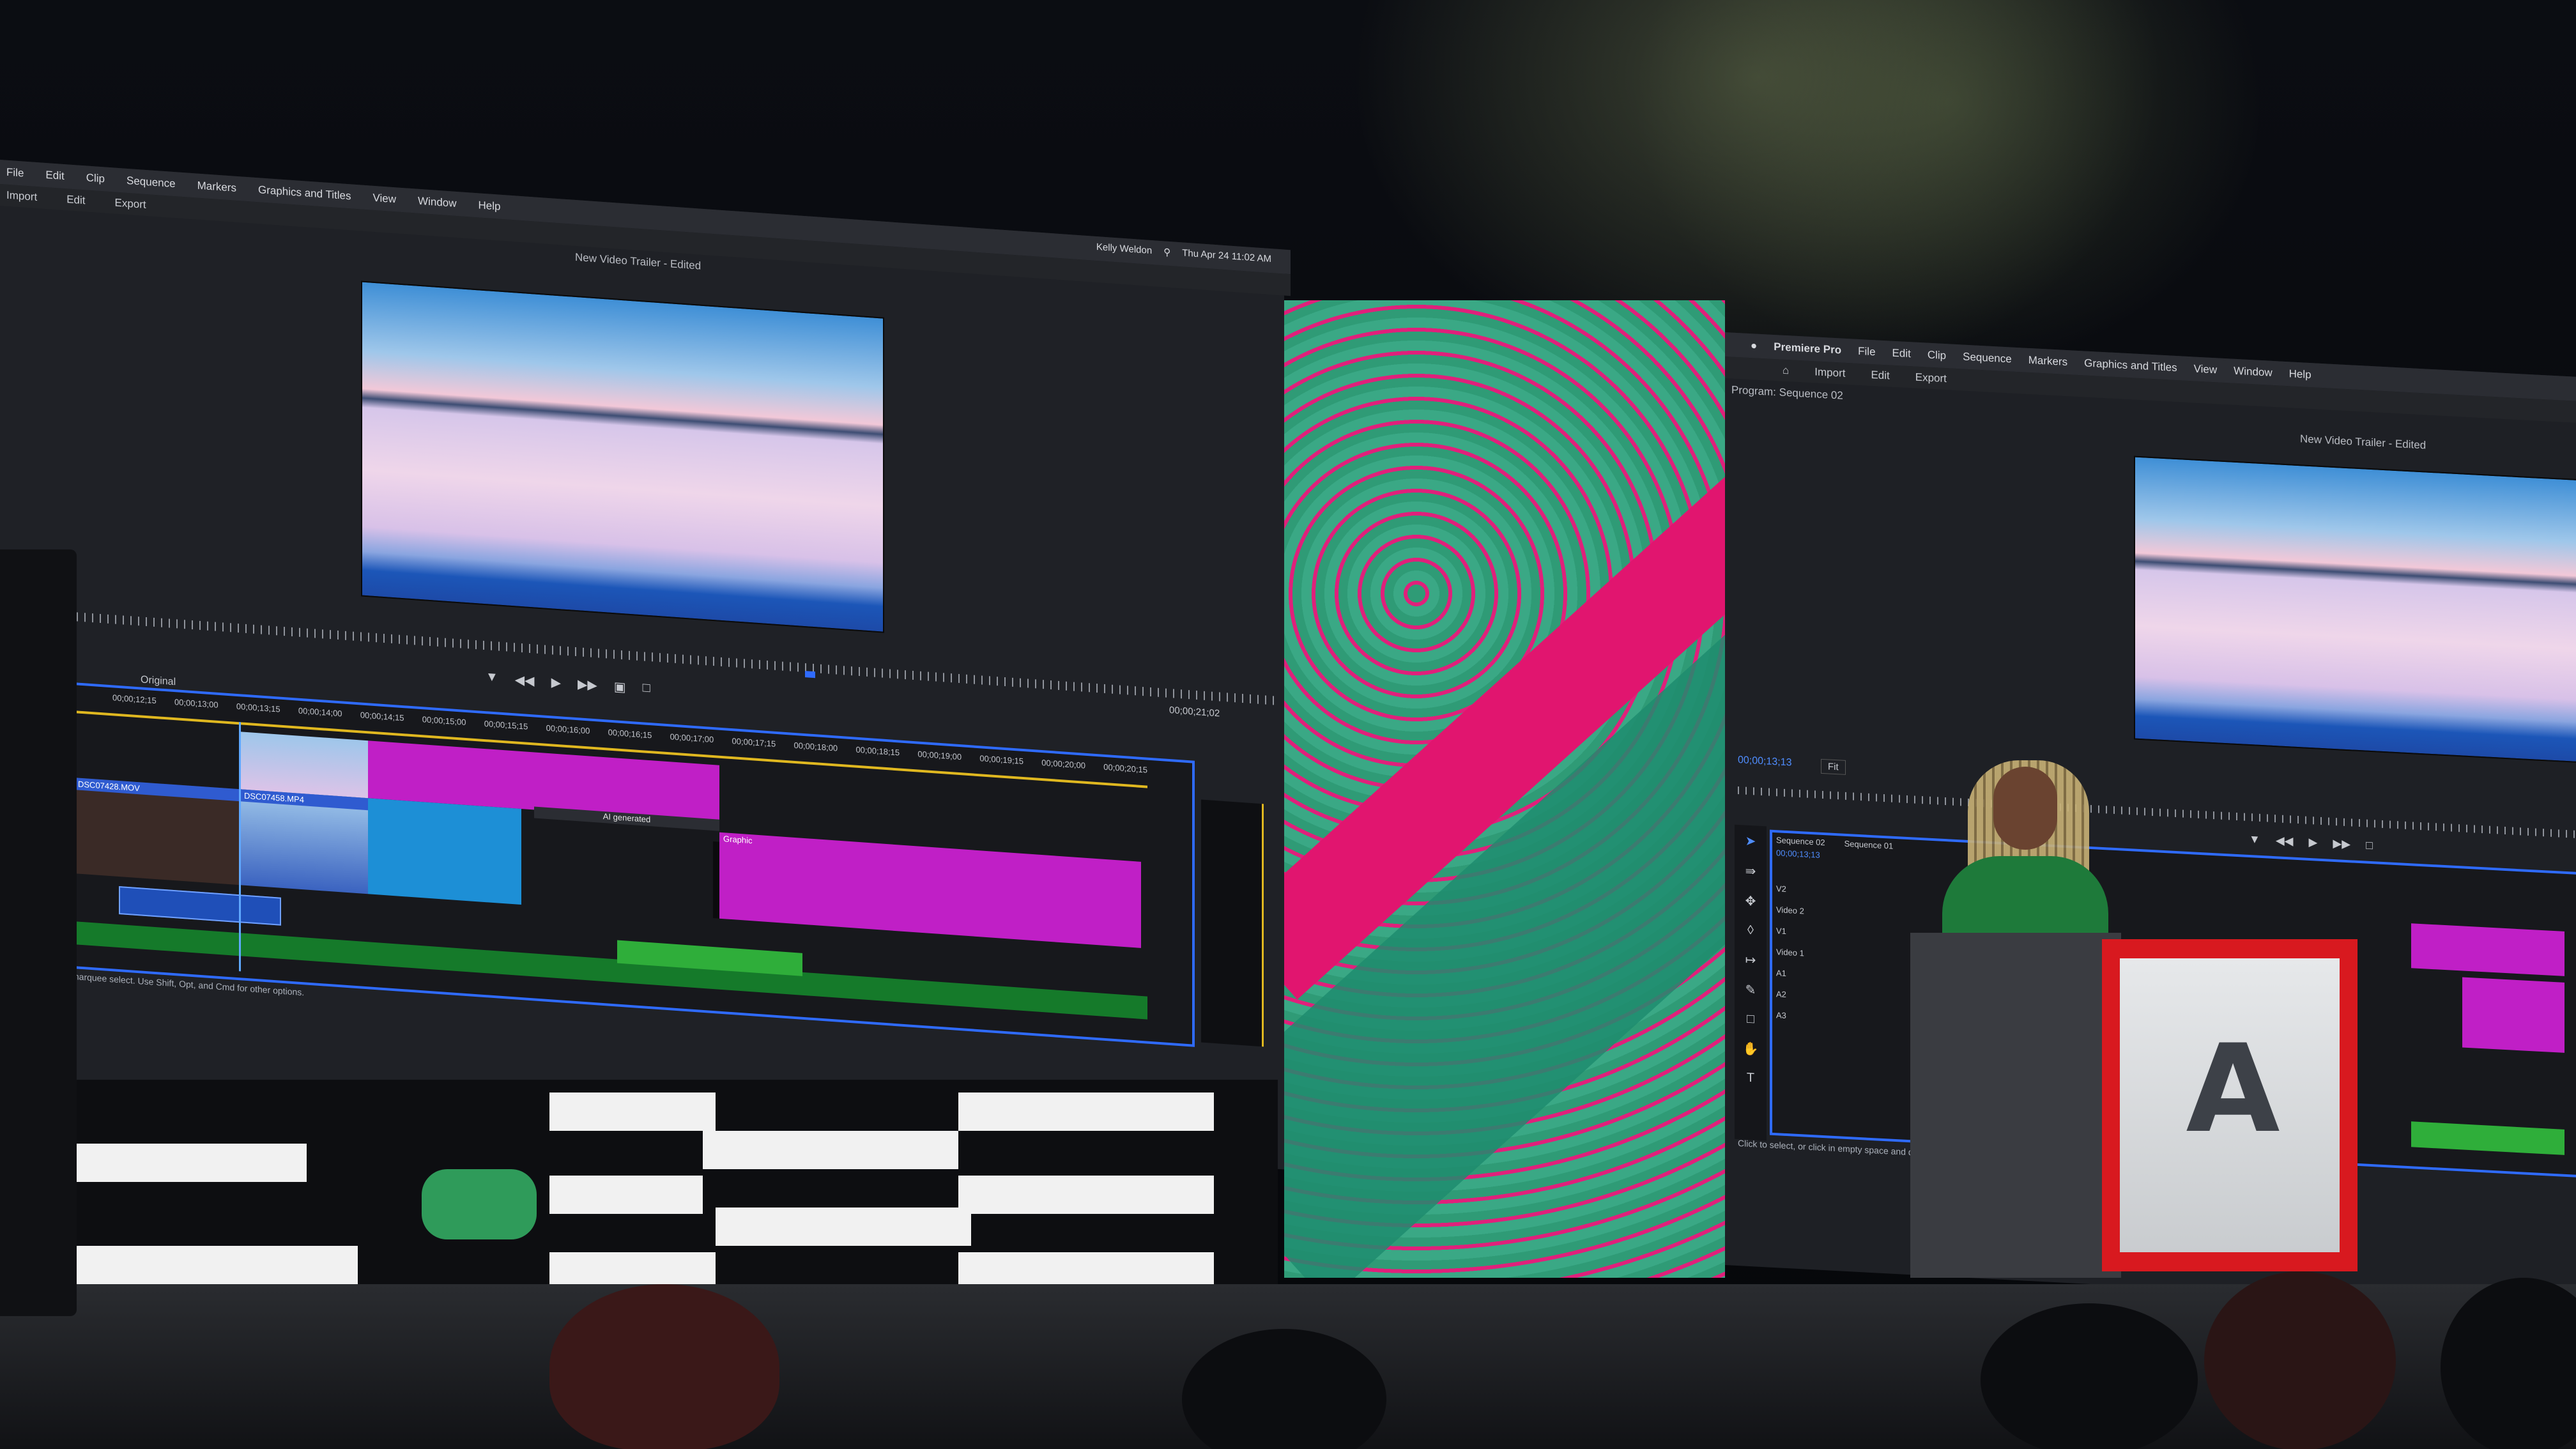 This screenshot has width=2576, height=1449. What do you see at coordinates (2513, 1015) in the screenshot?
I see `graphic-clip` at bounding box center [2513, 1015].